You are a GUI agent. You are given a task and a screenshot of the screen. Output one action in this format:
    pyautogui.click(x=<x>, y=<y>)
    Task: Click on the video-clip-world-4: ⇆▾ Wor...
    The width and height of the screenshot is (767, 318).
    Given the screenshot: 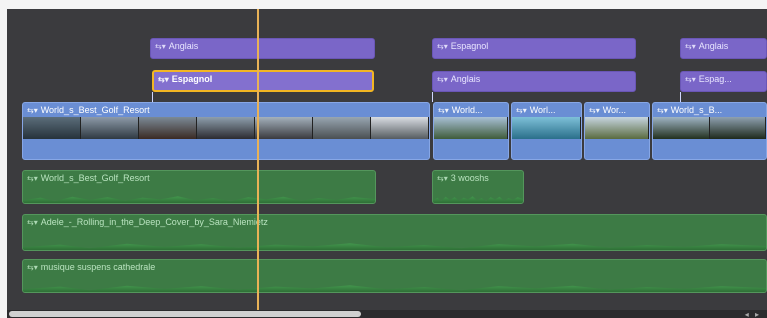 What is the action you would take?
    pyautogui.click(x=617, y=131)
    